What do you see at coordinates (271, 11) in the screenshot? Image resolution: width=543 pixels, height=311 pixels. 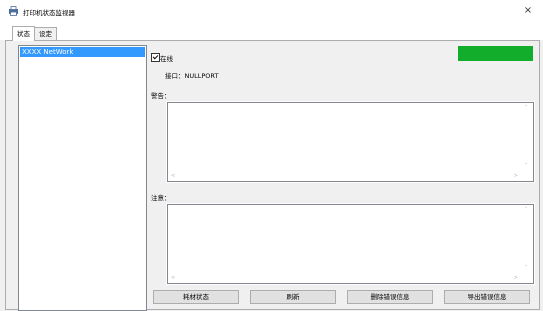 I see `title-bar: 打印机状态监视器 ×` at bounding box center [271, 11].